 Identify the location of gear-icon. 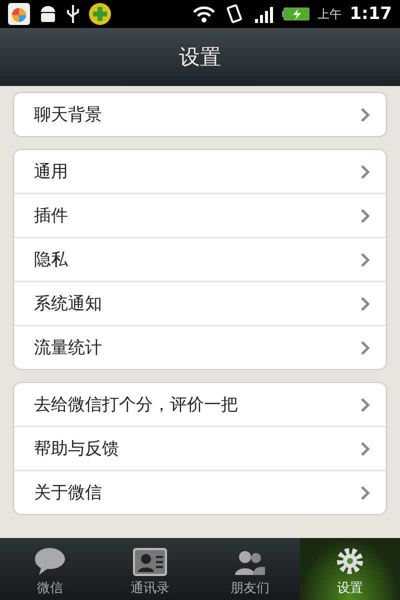
(350, 561).